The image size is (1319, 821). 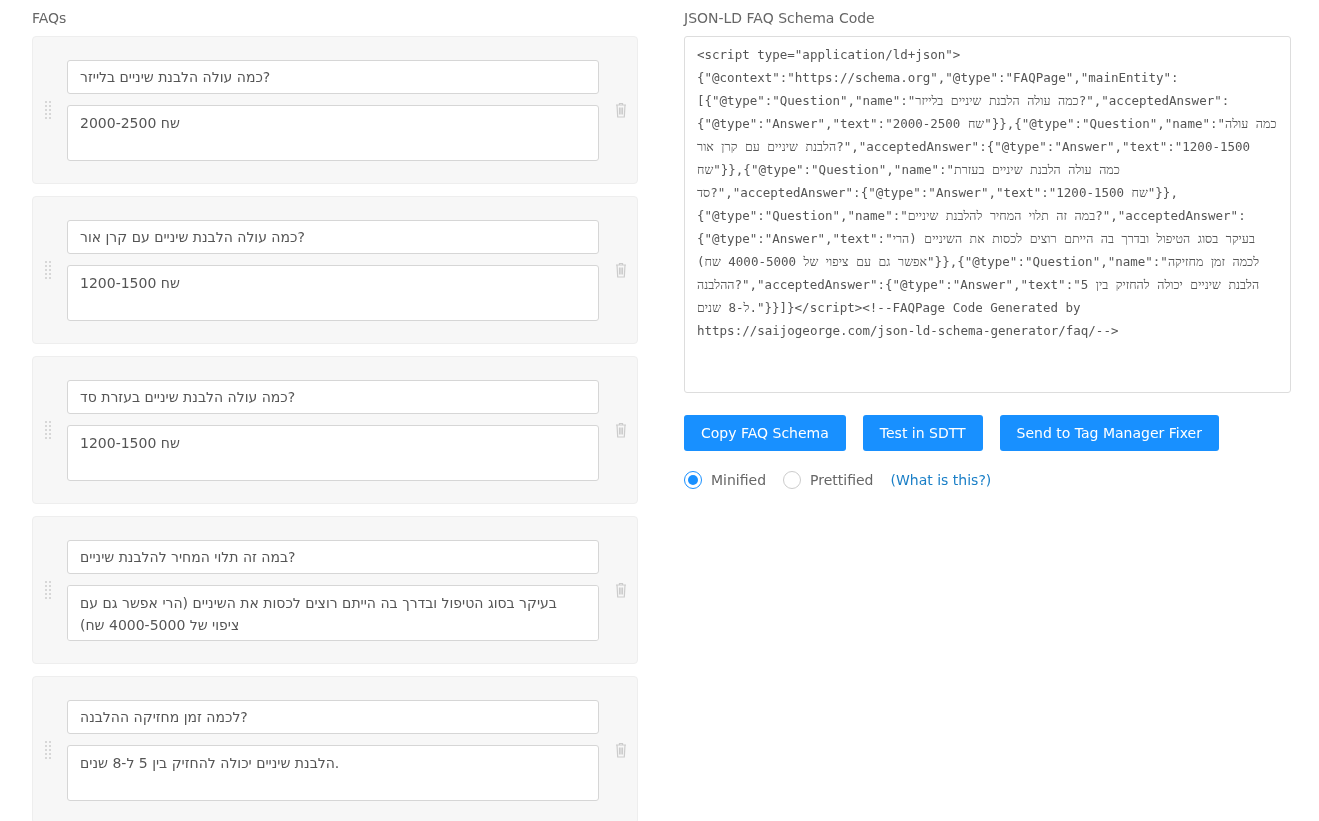 What do you see at coordinates (333, 396) in the screenshot?
I see `question-field: כמה עולה הלבנת שיניים בעזרת סד?` at bounding box center [333, 396].